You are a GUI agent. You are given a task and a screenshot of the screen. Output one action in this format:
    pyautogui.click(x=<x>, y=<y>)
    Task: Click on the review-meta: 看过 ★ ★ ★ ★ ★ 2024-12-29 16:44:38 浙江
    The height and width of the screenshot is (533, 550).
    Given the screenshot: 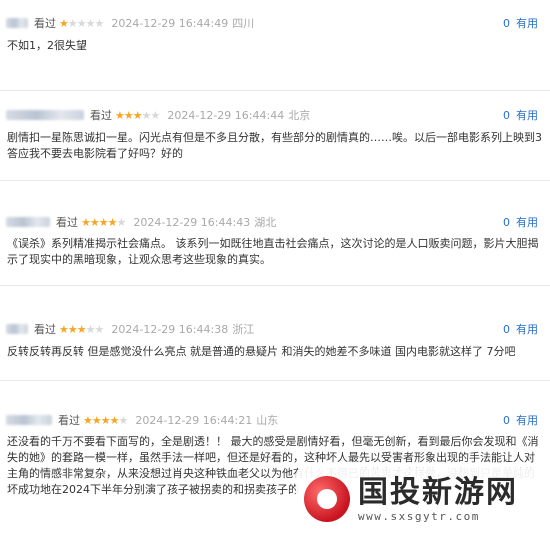 What is the action you would take?
    pyautogui.click(x=130, y=329)
    